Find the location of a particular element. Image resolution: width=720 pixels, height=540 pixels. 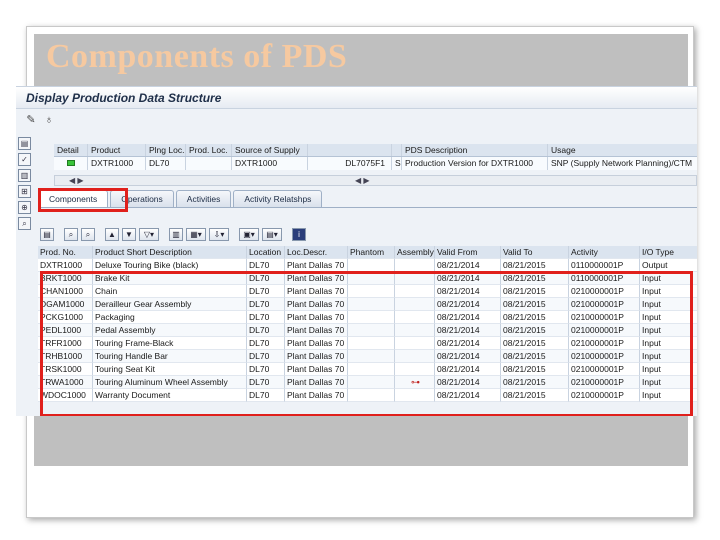

glasses-icon: ♁ is located at coordinates (49, 120).